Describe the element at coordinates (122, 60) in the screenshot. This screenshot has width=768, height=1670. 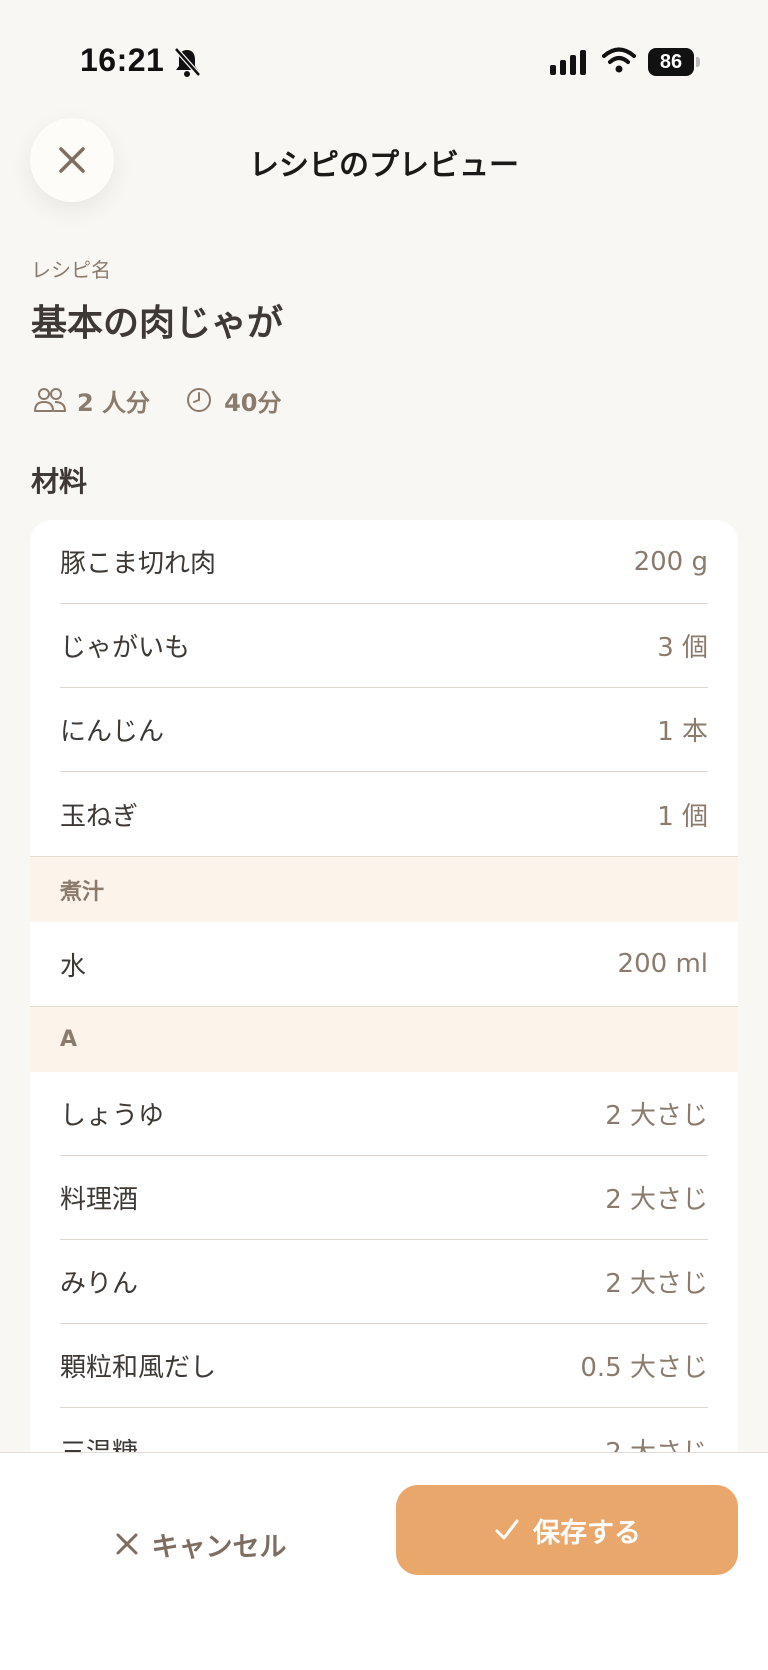
I see `status-time: 16:21` at that location.